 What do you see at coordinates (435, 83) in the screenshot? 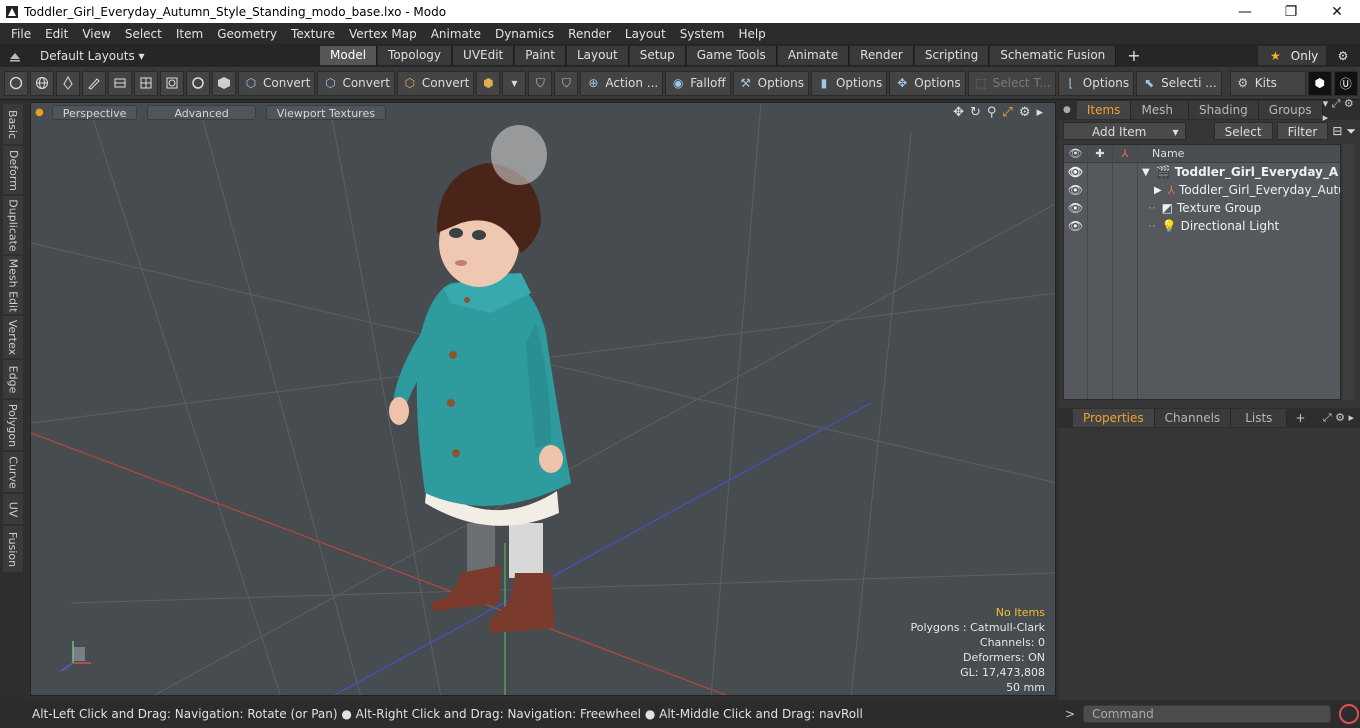
I see `convert-button-3: ⬡ Convert` at bounding box center [435, 83].